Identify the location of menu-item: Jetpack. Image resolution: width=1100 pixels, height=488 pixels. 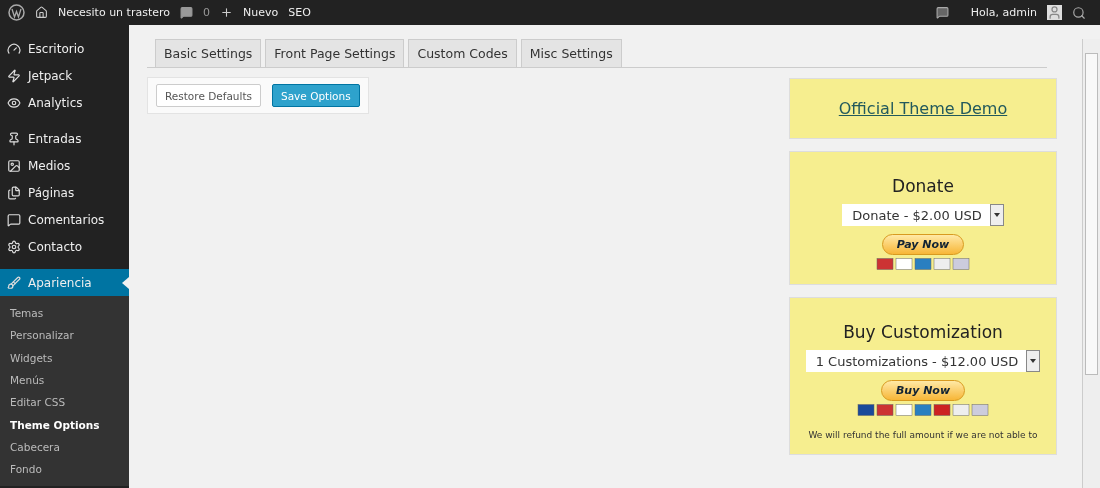
(64, 75).